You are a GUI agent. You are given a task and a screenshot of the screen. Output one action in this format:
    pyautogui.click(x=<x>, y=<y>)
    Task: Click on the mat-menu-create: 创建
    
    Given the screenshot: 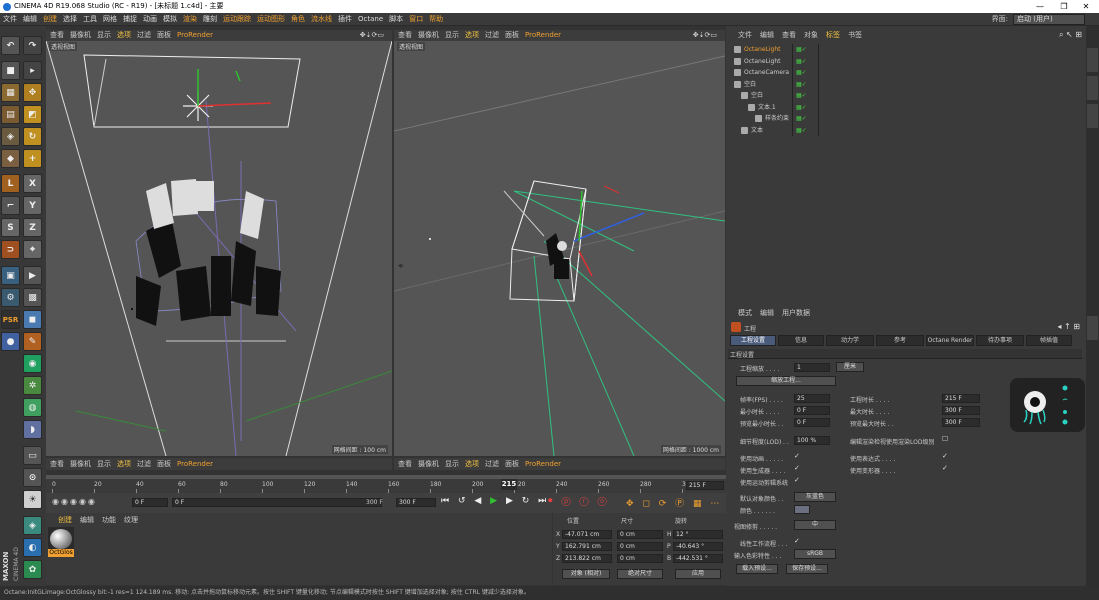 What is the action you would take?
    pyautogui.click(x=65, y=520)
    